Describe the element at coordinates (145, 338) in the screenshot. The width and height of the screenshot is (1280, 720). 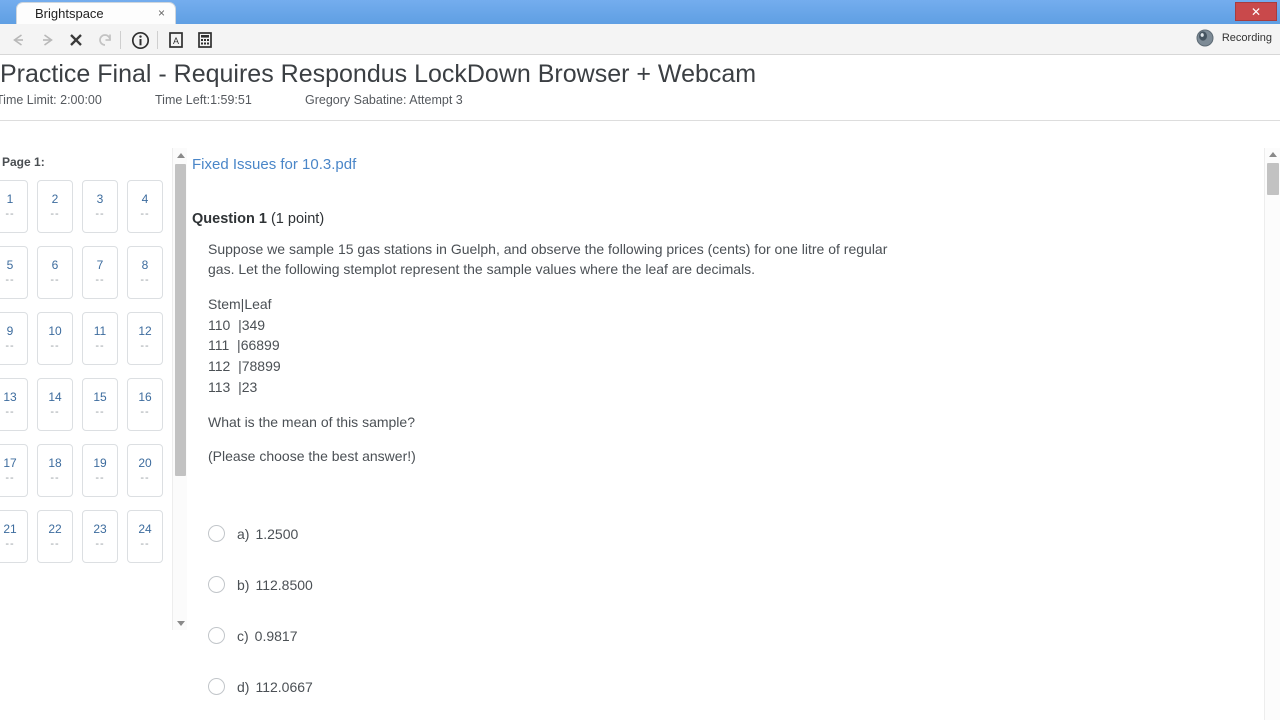
I see `question-card: 12 --` at that location.